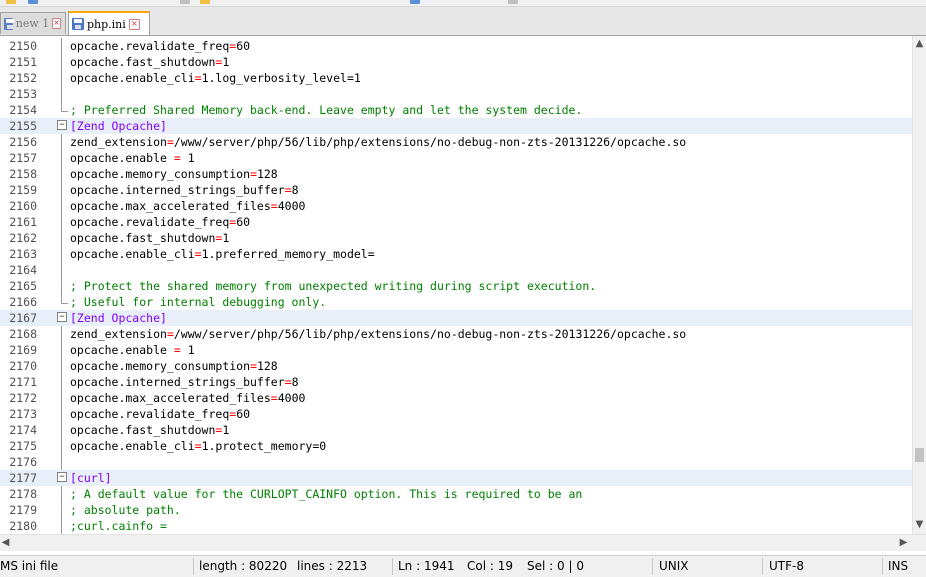 This screenshot has width=926, height=577. Describe the element at coordinates (456, 190) in the screenshot. I see `code-line: 2159 opcache.interned_strings_buffer=8` at that location.